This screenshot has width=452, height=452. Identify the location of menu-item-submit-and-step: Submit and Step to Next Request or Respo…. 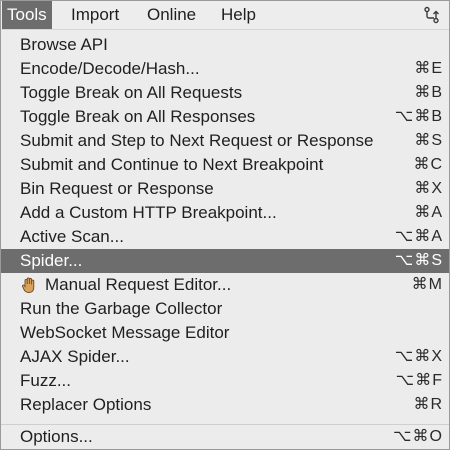
(225, 141).